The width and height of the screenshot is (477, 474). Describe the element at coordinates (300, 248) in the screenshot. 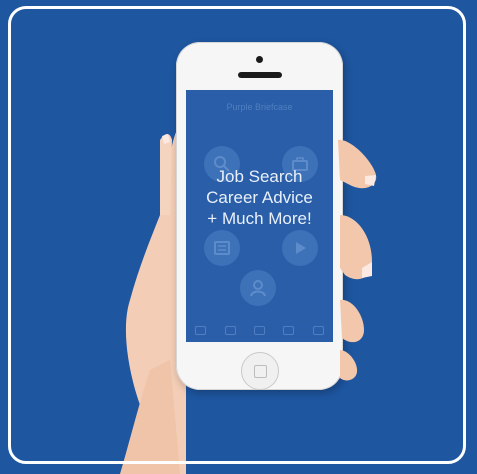

I see `play-icon` at that location.